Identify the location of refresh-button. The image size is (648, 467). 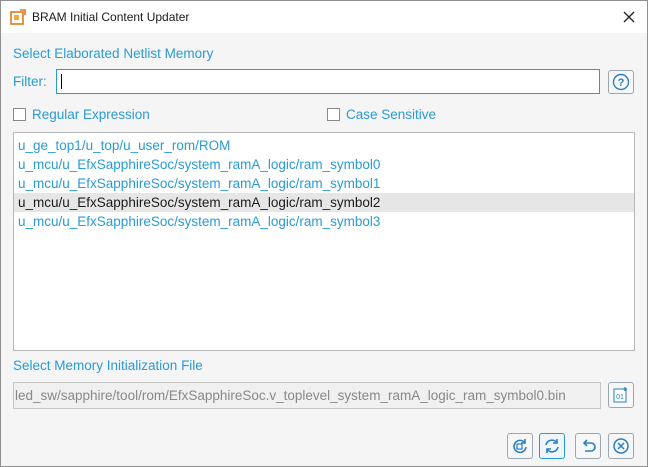
(552, 446).